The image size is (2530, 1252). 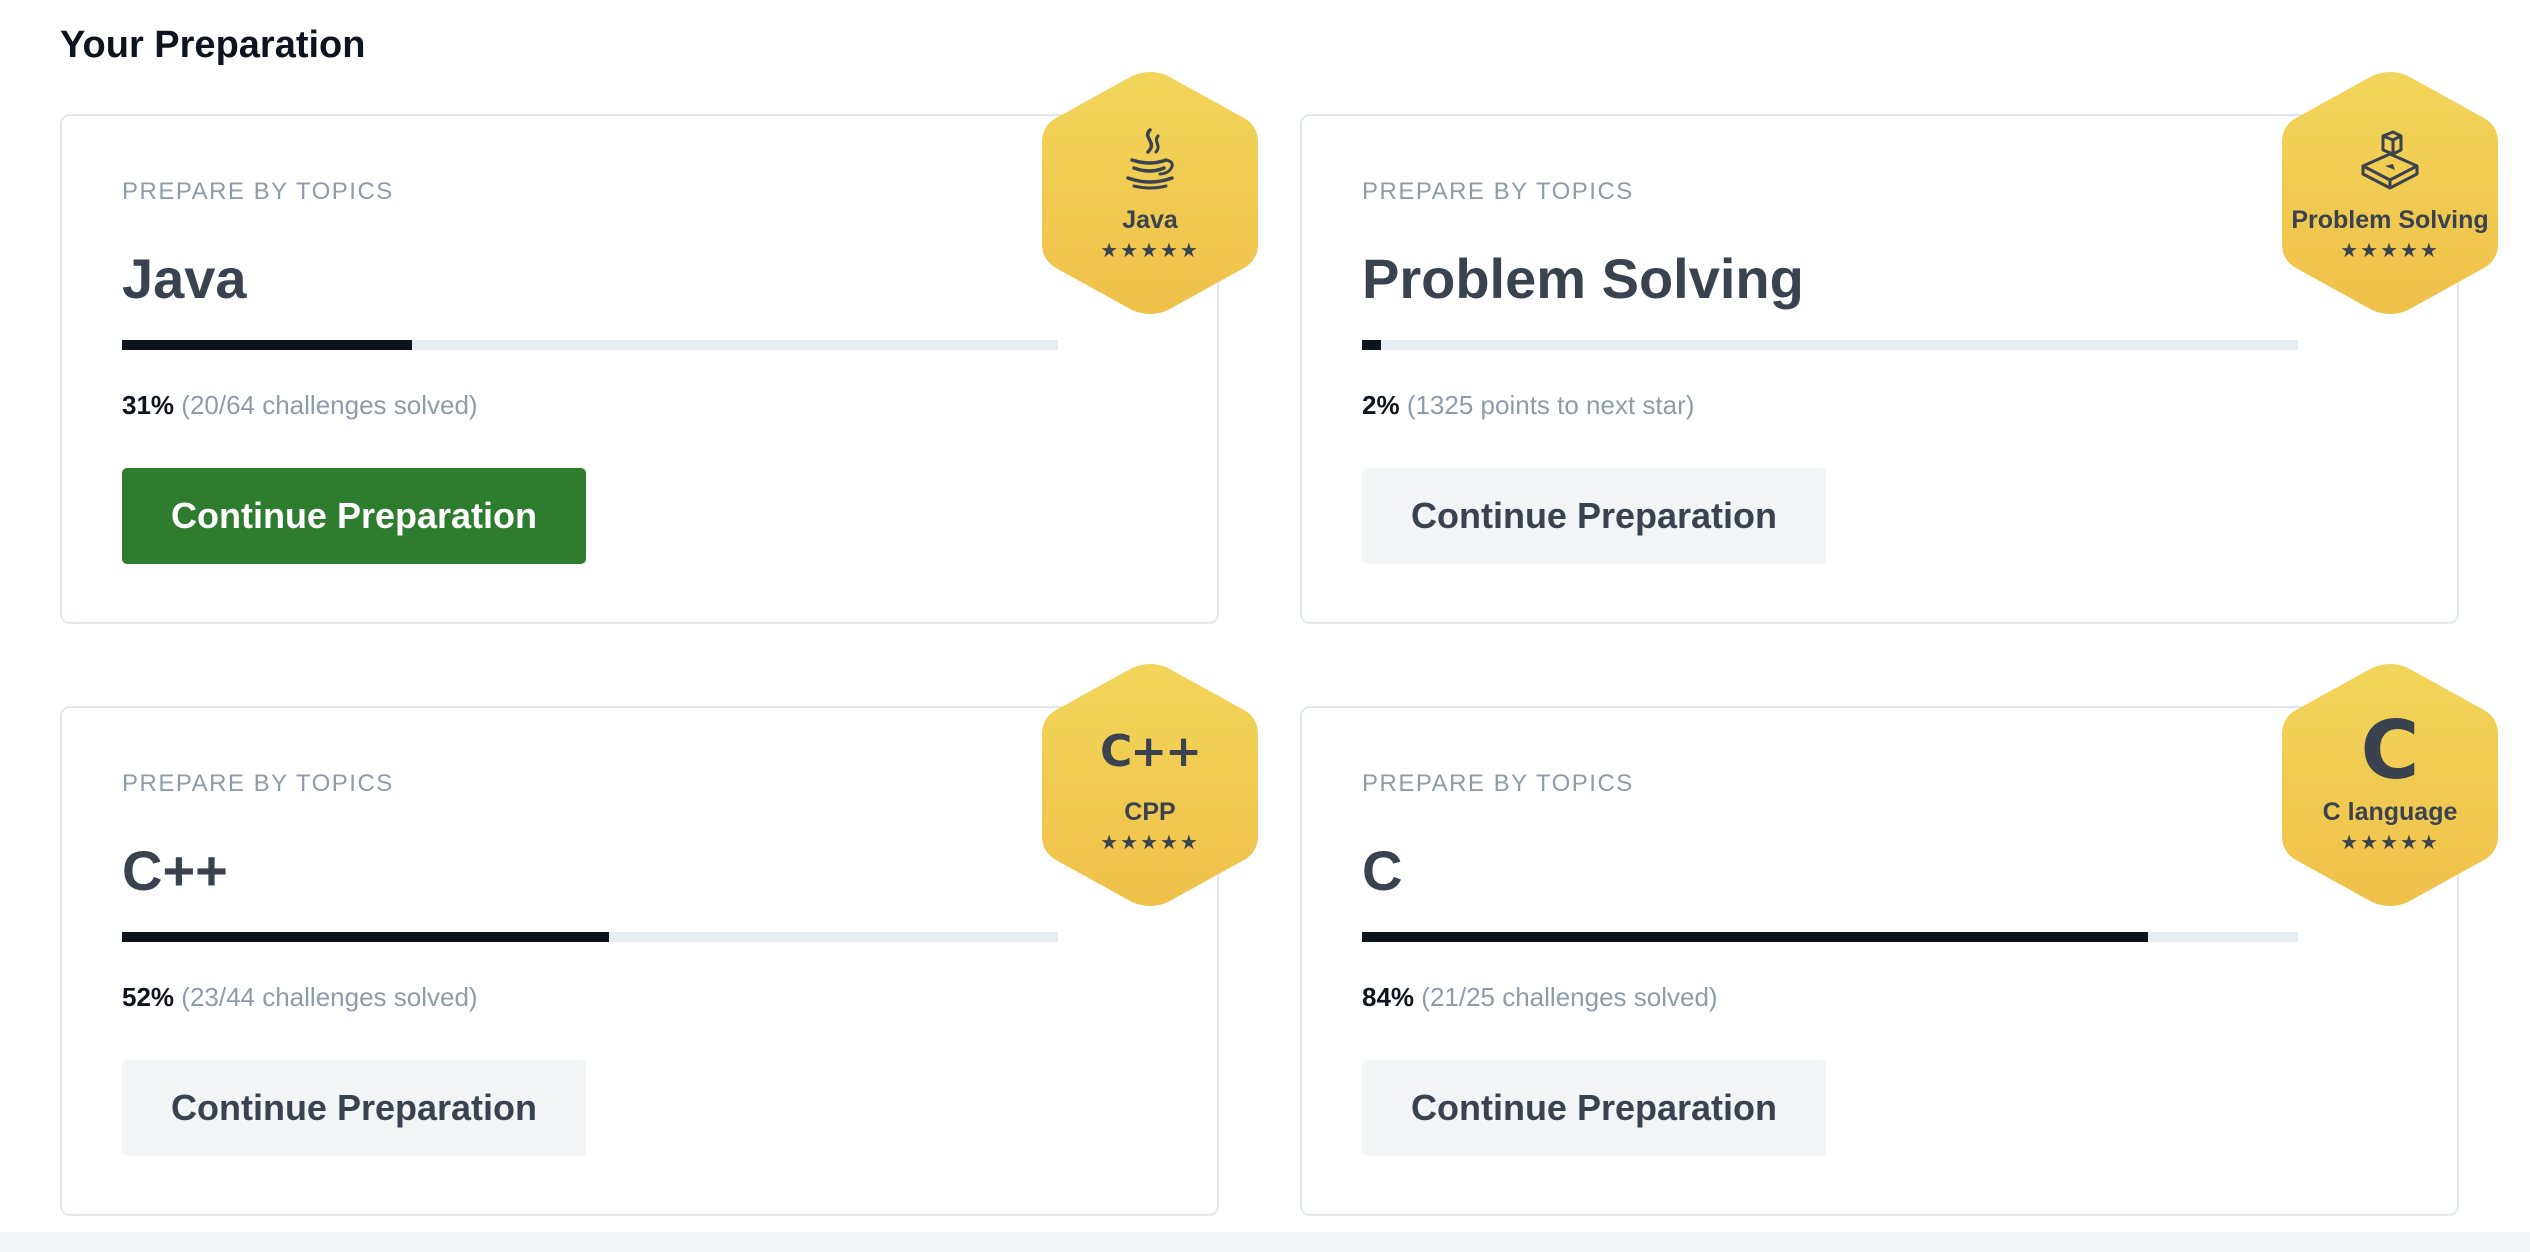 I want to click on badge-label: C language, so click(x=2390, y=812).